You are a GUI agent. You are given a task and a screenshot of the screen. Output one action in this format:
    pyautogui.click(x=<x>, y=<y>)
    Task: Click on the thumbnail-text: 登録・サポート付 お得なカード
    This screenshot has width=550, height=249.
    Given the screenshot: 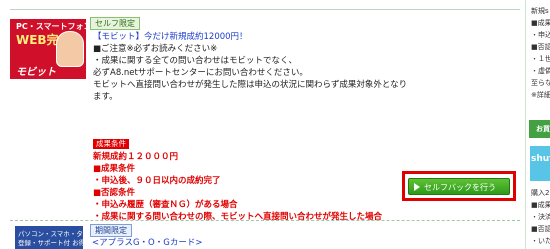 What is the action you would take?
    pyautogui.click(x=50, y=243)
    